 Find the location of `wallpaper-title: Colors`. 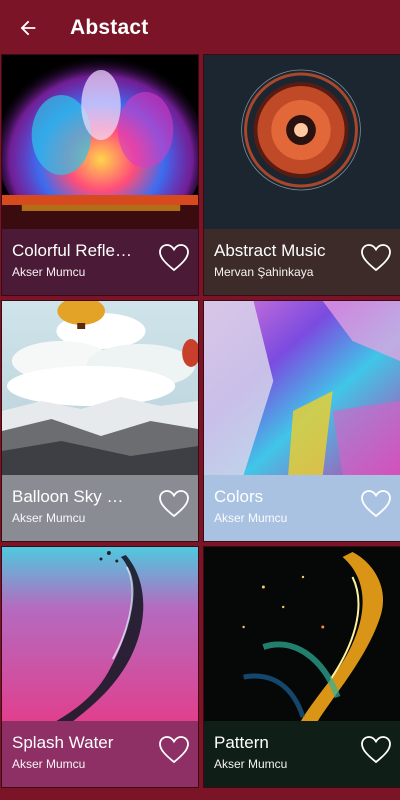

wallpaper-title: Colors is located at coordinates (239, 496).